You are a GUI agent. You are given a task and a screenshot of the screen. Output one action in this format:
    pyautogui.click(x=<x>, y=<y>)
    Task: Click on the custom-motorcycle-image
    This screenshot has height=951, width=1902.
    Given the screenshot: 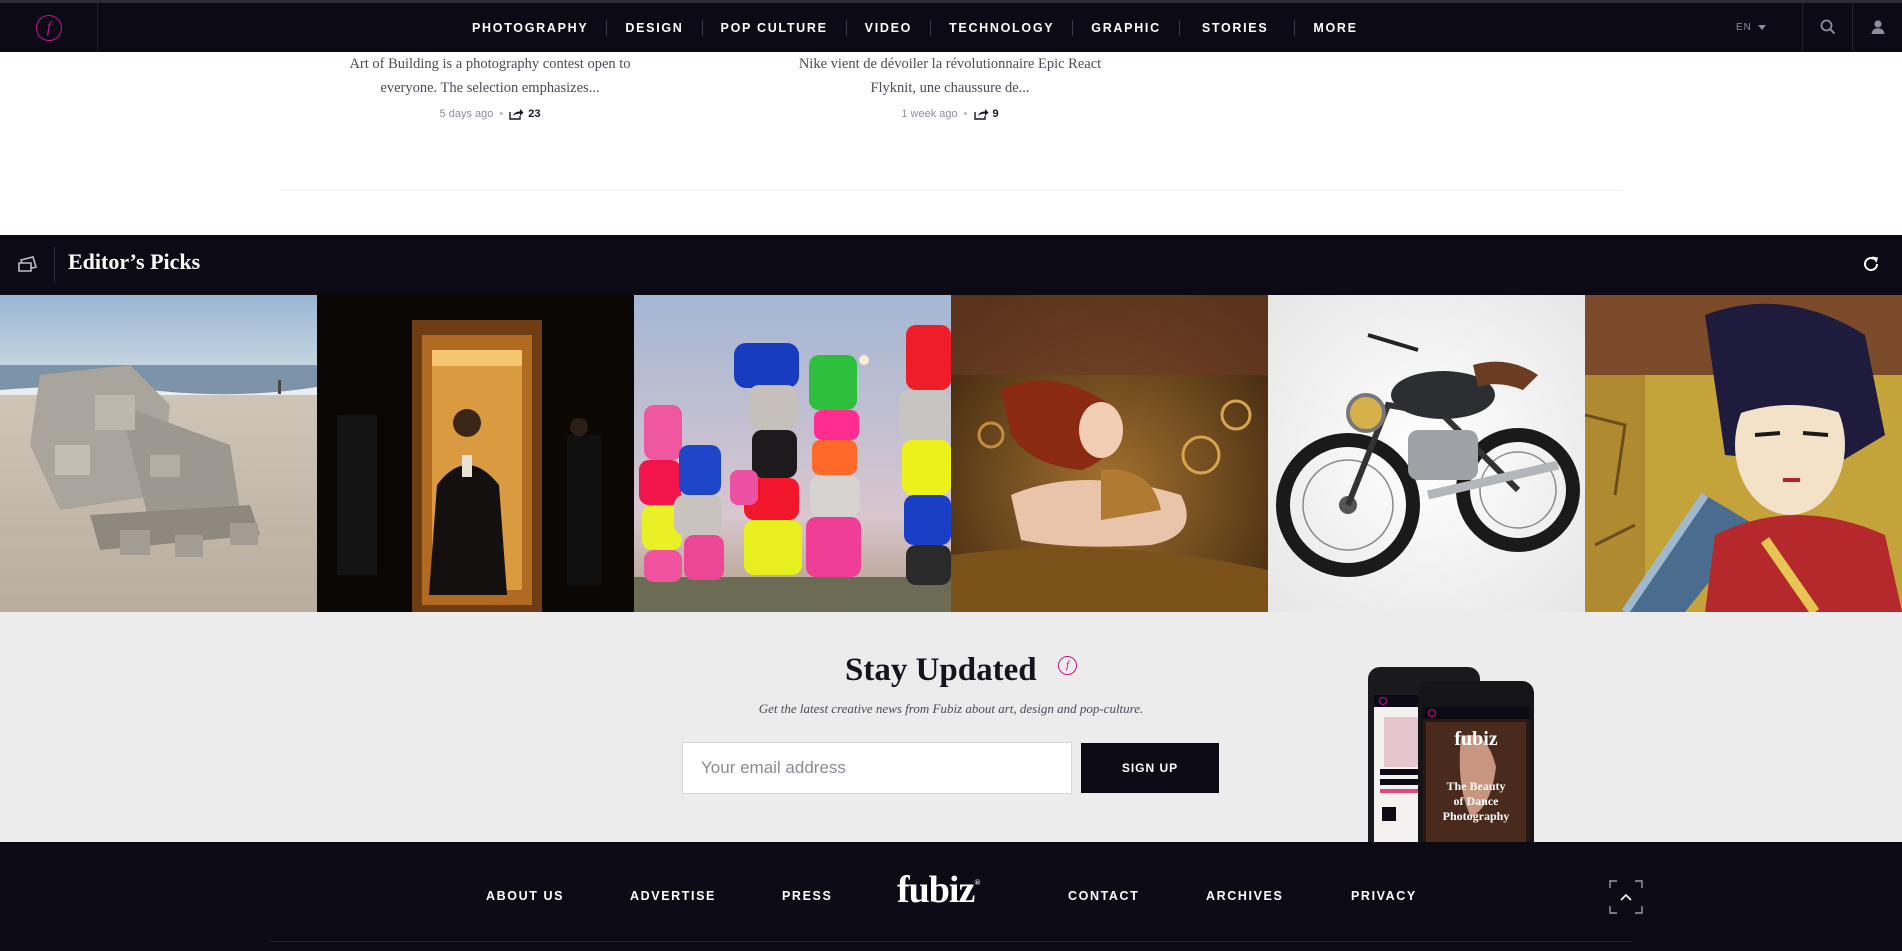 What is the action you would take?
    pyautogui.click(x=1426, y=453)
    